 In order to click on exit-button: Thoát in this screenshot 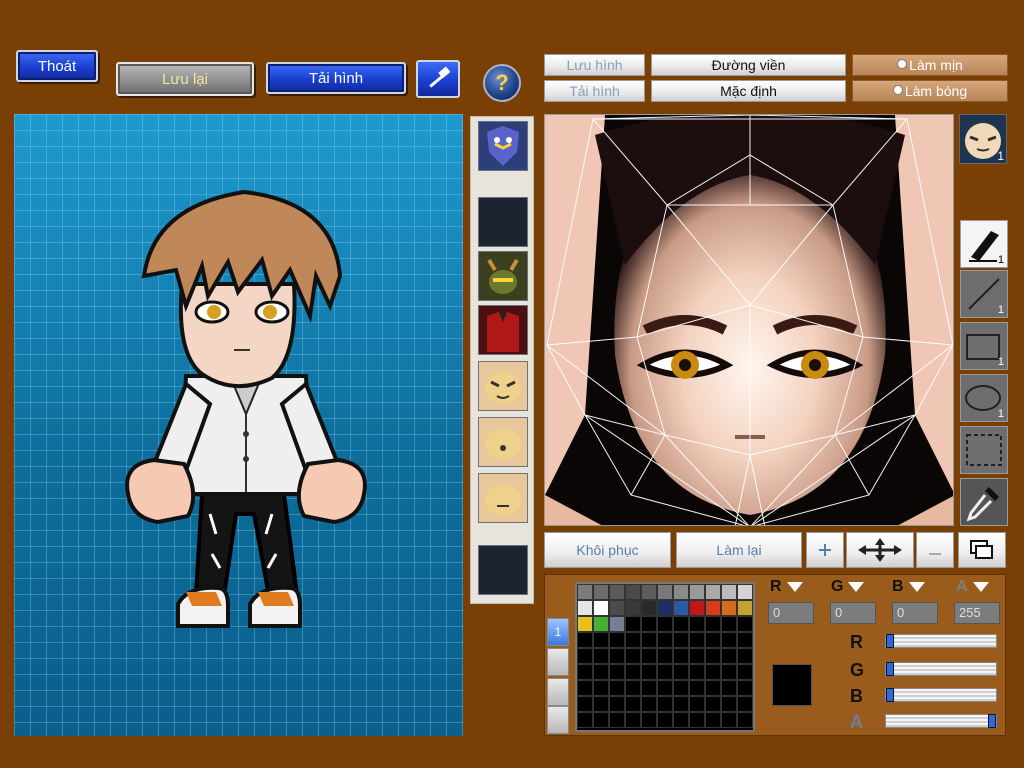, I will do `click(57, 66)`.